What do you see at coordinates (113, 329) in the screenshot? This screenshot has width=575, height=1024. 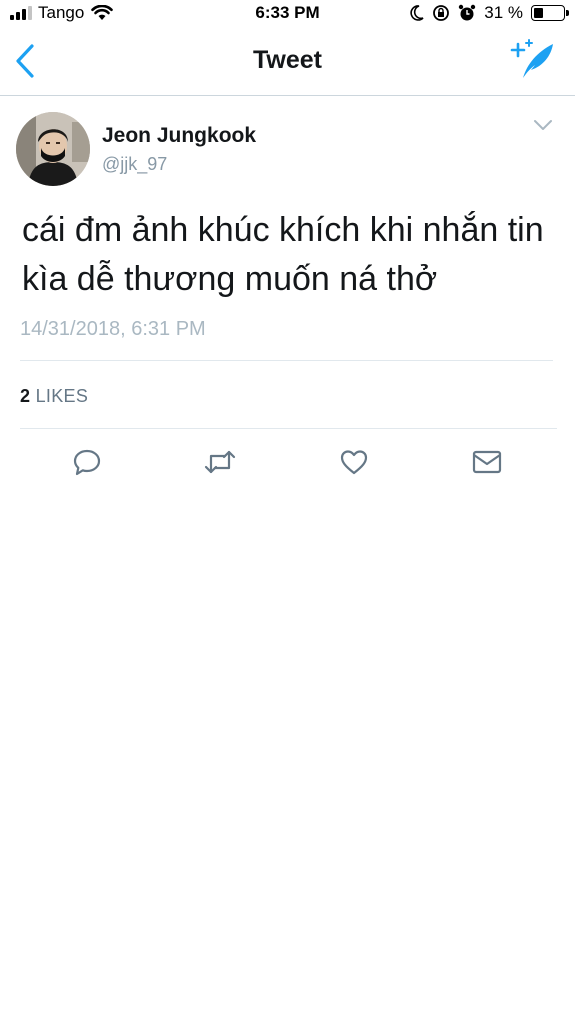 I see `tweet-timestamp: 14/31/2018, 6:31 PM` at bounding box center [113, 329].